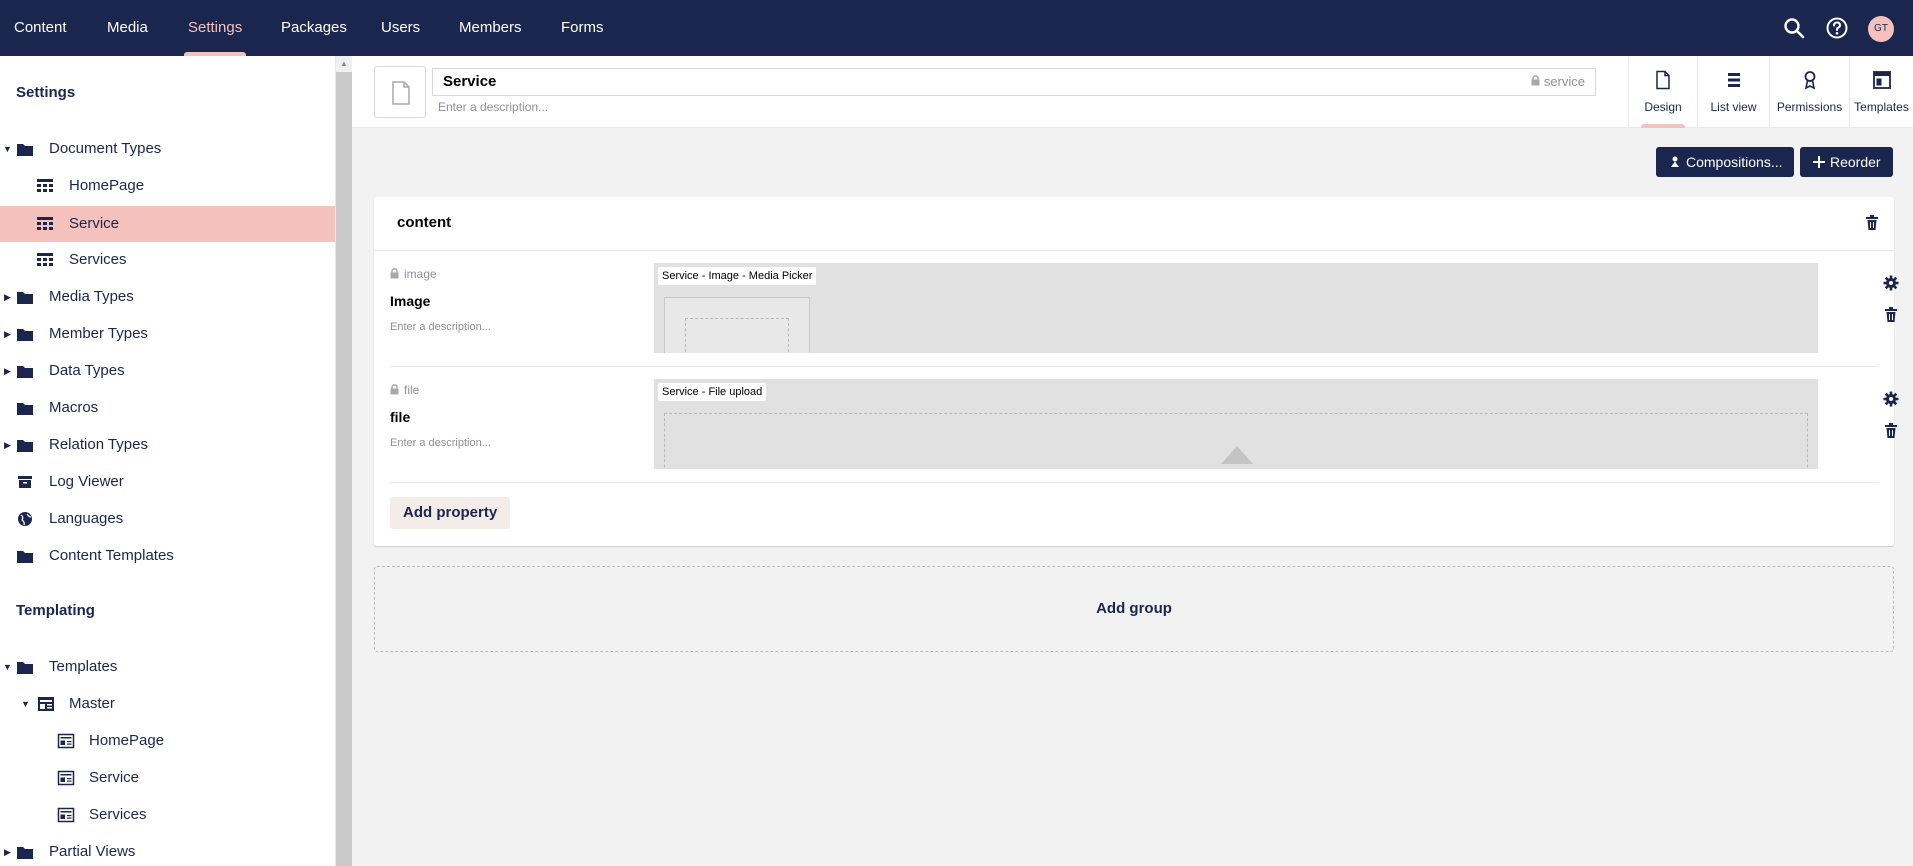  I want to click on tree-item-partial-views: ▶ Partial Views, so click(167, 850).